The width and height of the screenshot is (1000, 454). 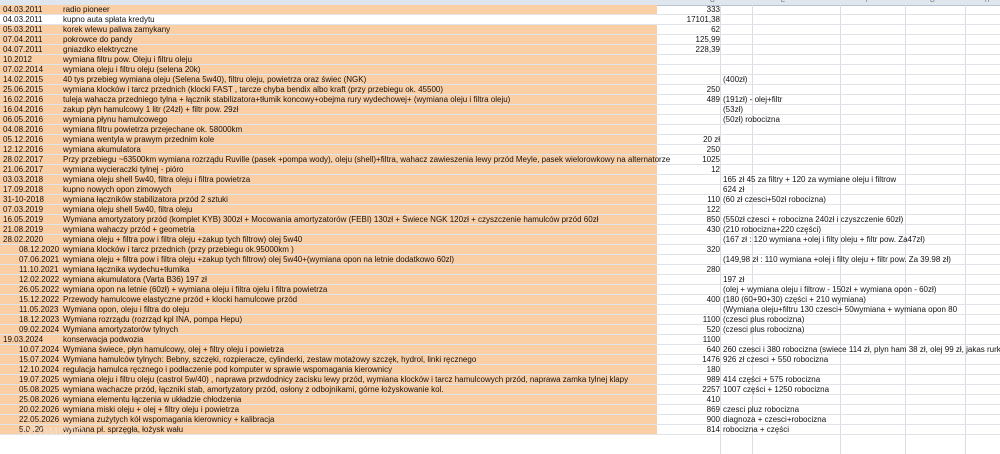 What do you see at coordinates (691, 99) in the screenshot?
I see `amount-cell: 489` at bounding box center [691, 99].